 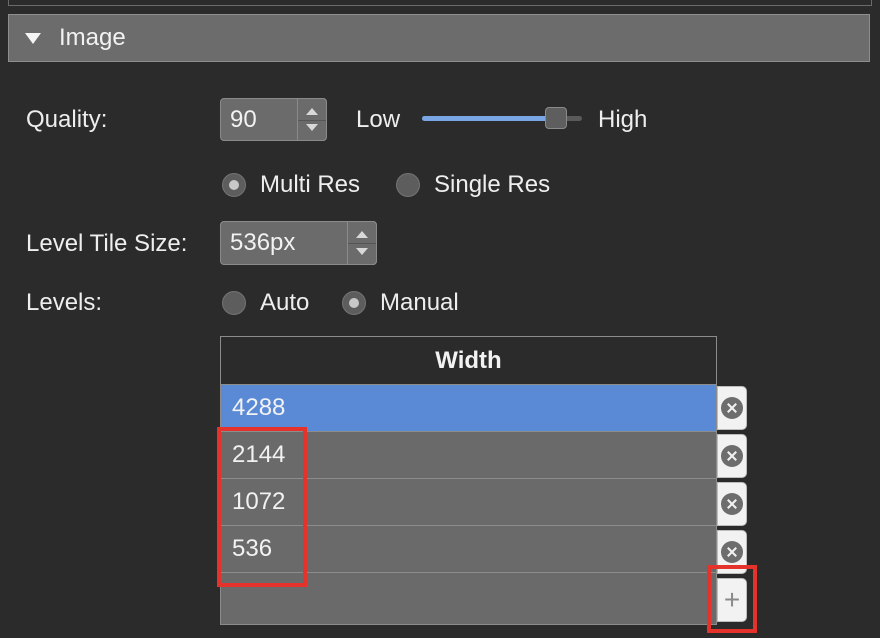 What do you see at coordinates (623, 119) in the screenshot?
I see `quality-high-label: High` at bounding box center [623, 119].